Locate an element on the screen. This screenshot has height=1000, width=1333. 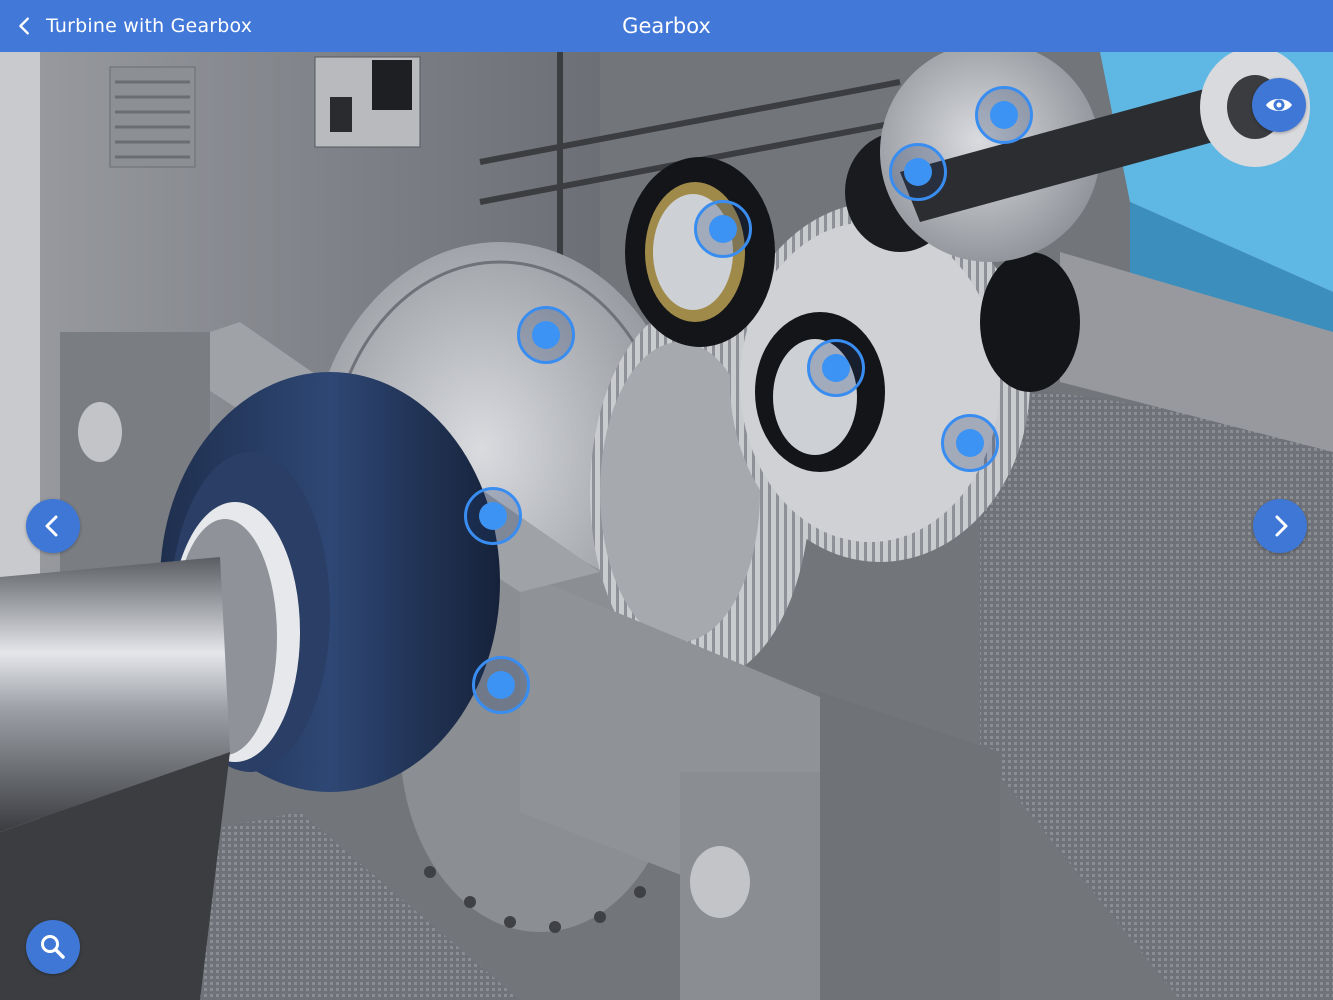
back-button-label: Turbine with Gearbox is located at coordinates (149, 26).